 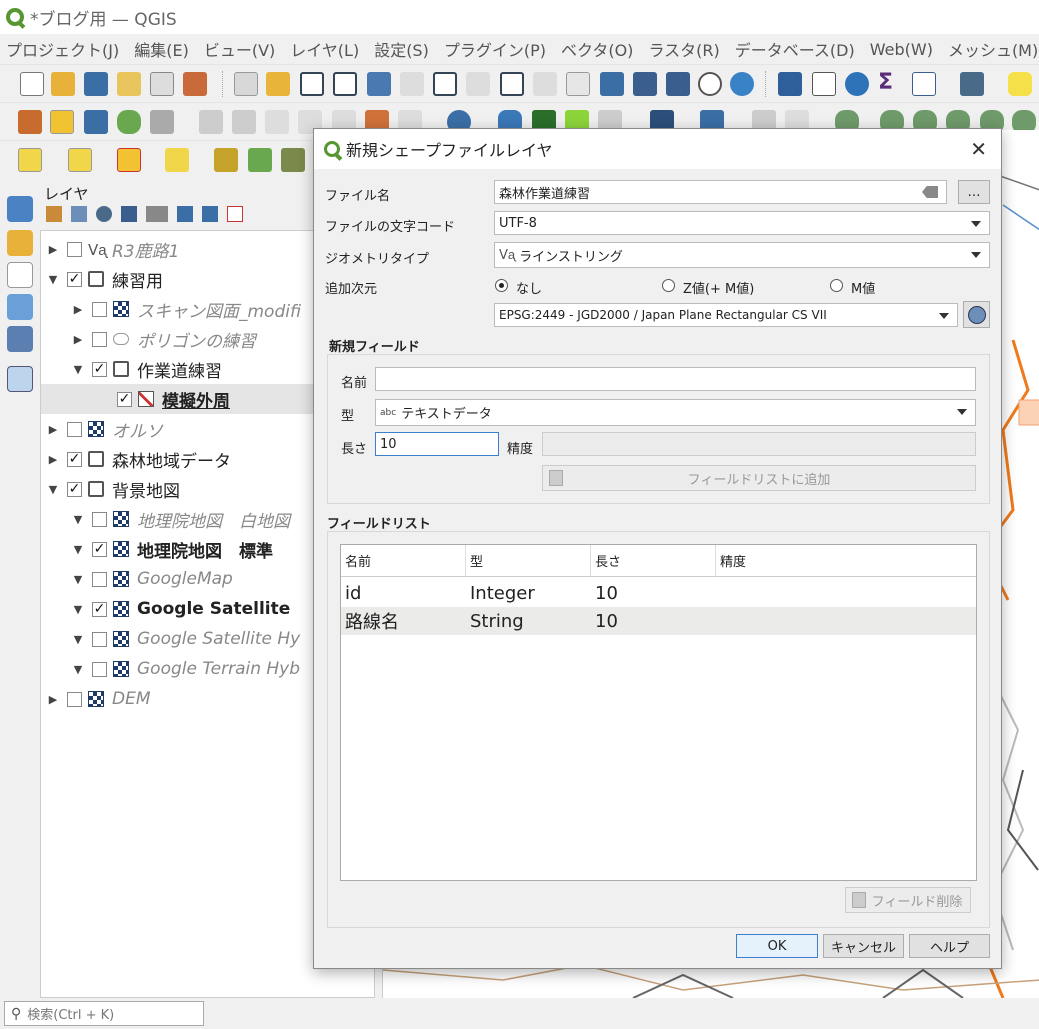 What do you see at coordinates (790, 84) in the screenshot?
I see `identify-icon` at bounding box center [790, 84].